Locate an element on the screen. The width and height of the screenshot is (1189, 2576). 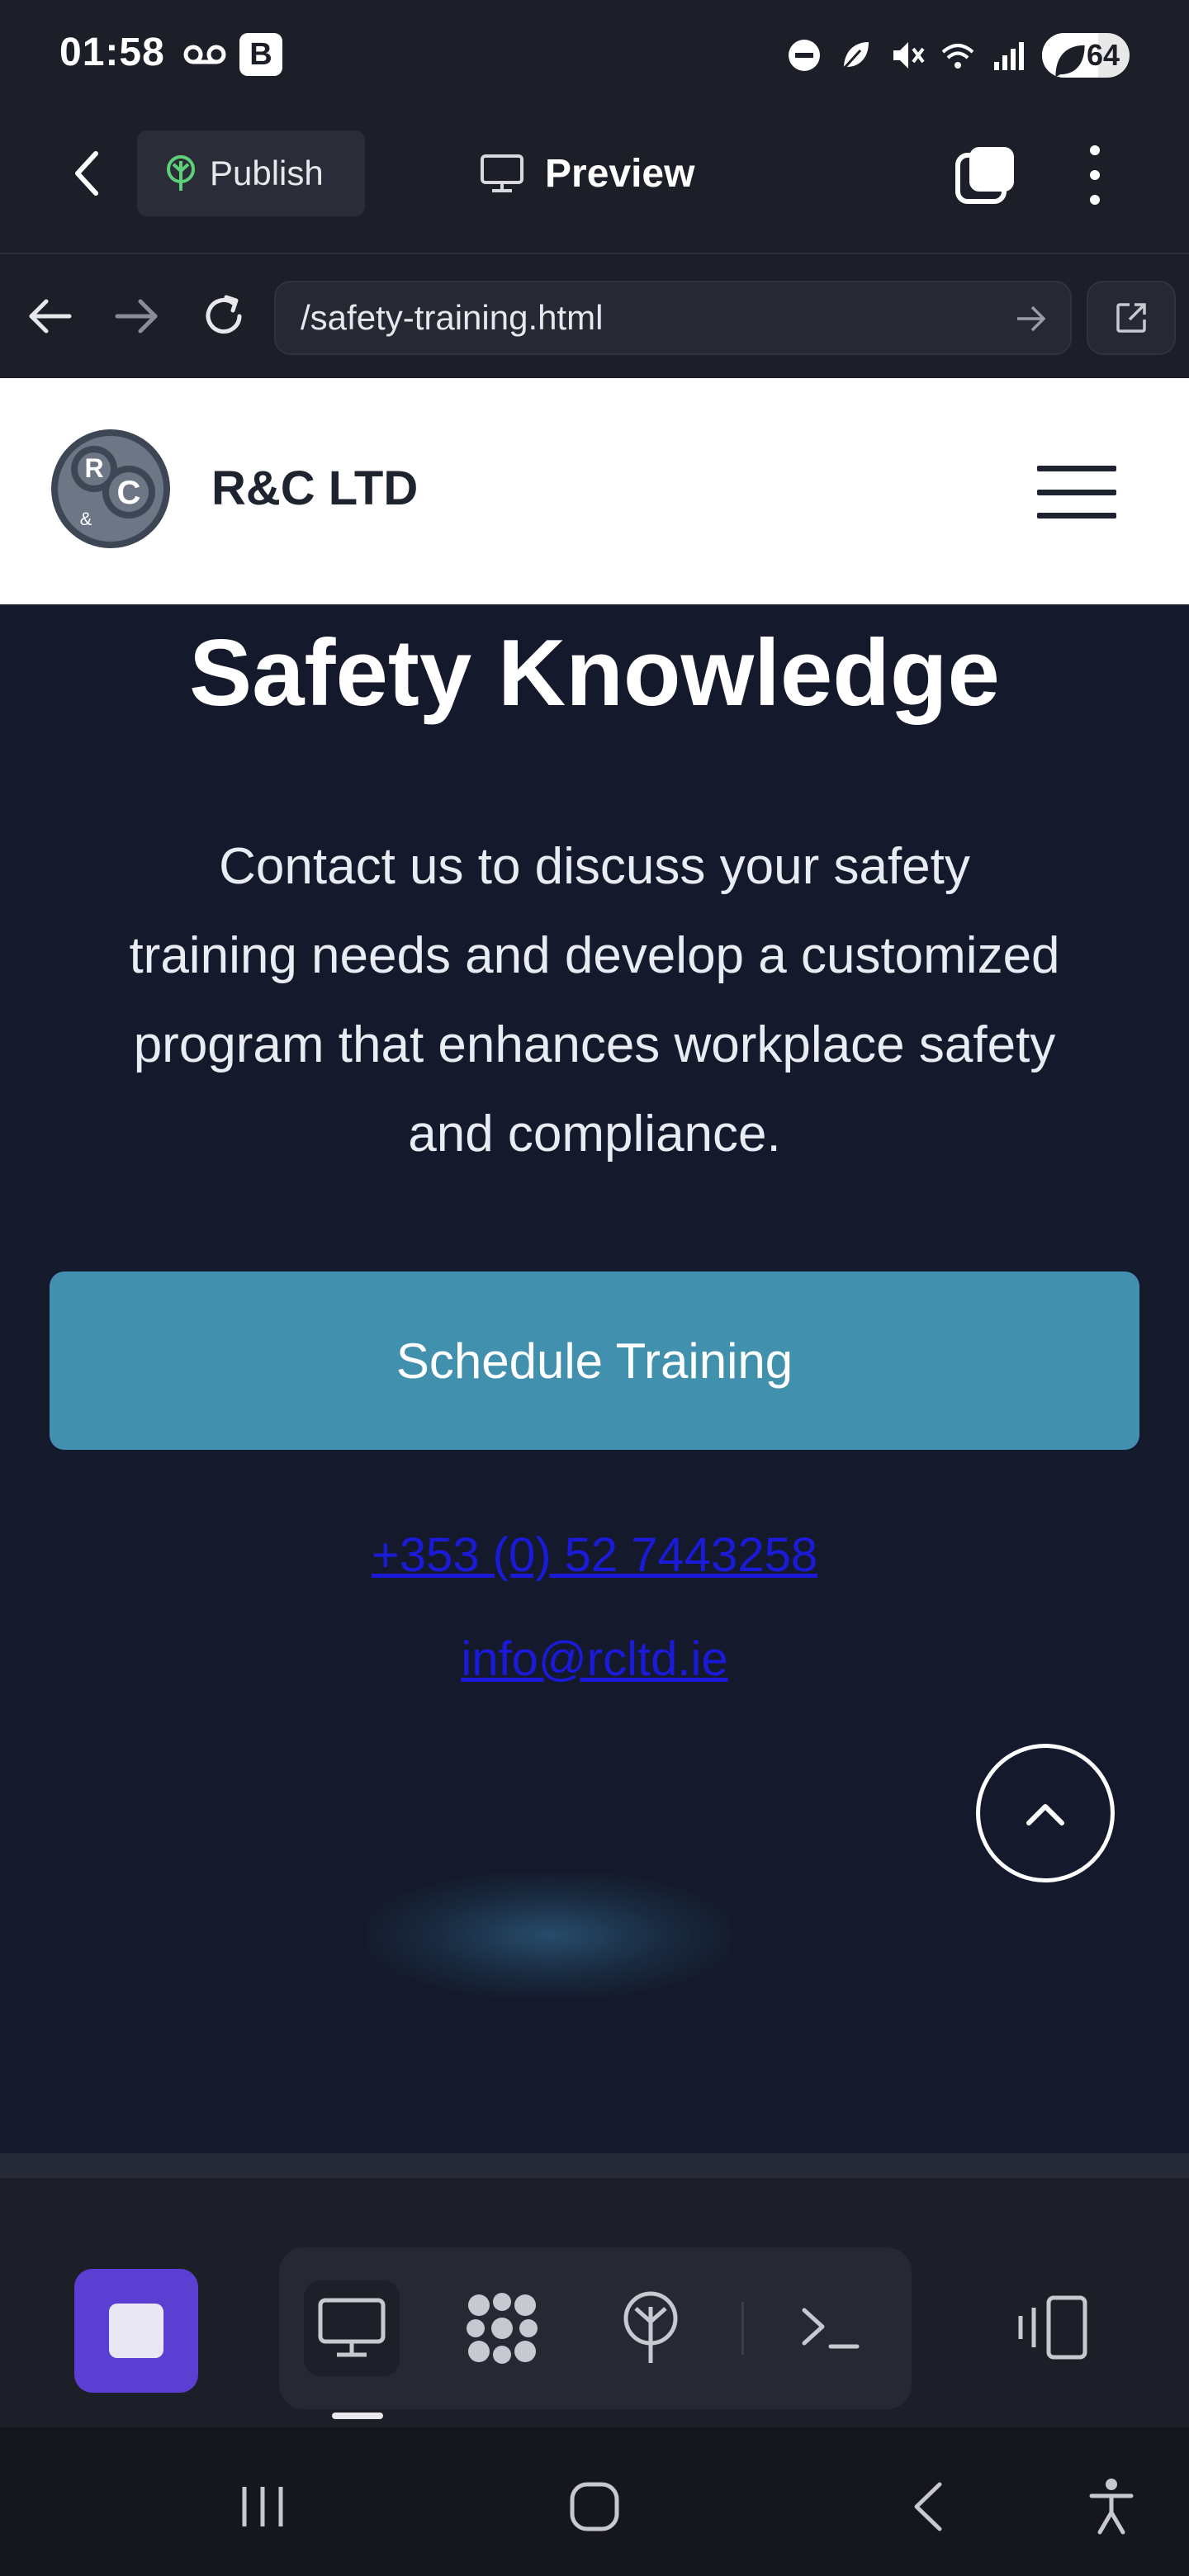
email-link: info@rcltd.ie is located at coordinates (594, 1659).